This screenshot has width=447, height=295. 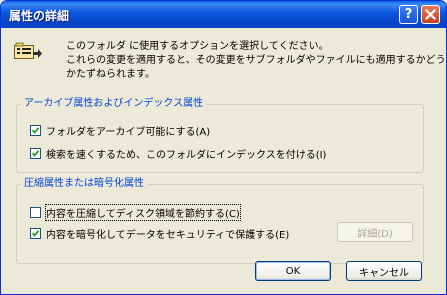 What do you see at coordinates (375, 232) in the screenshot?
I see `details-button: 詳細(D)` at bounding box center [375, 232].